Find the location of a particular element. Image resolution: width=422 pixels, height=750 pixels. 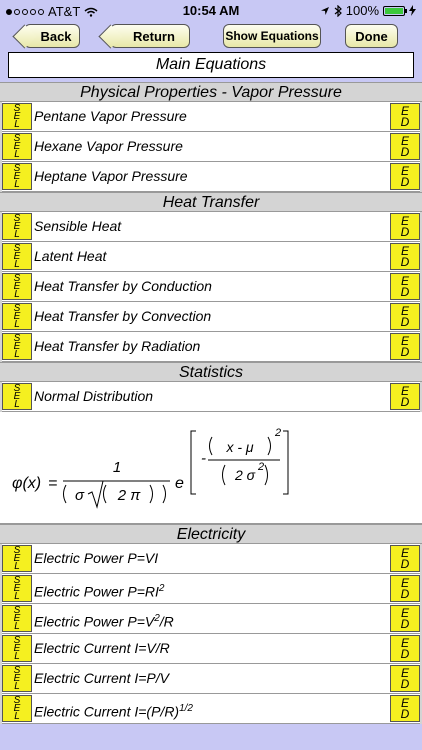

status-bar: AT&T 10:54 AM 100% is located at coordinates (211, 11).